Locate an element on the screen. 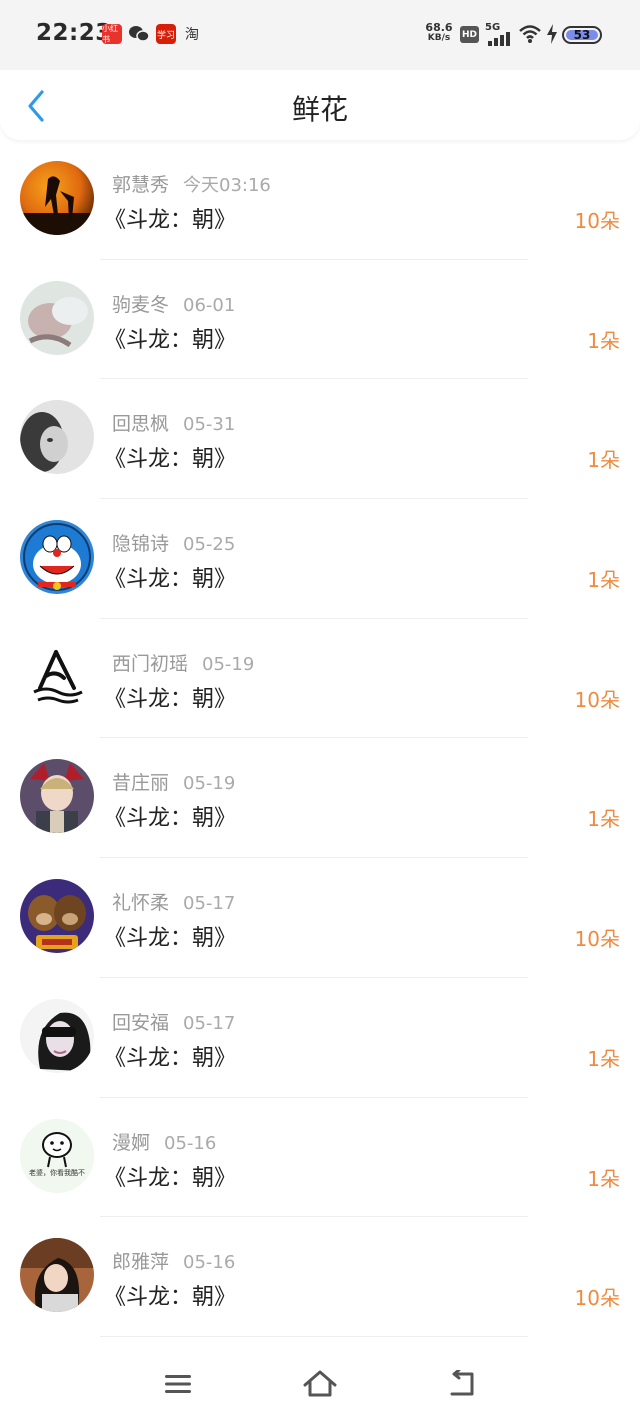 This screenshot has height=1422, width=640. sender-name-text: 昔庄丽 is located at coordinates (141, 783).